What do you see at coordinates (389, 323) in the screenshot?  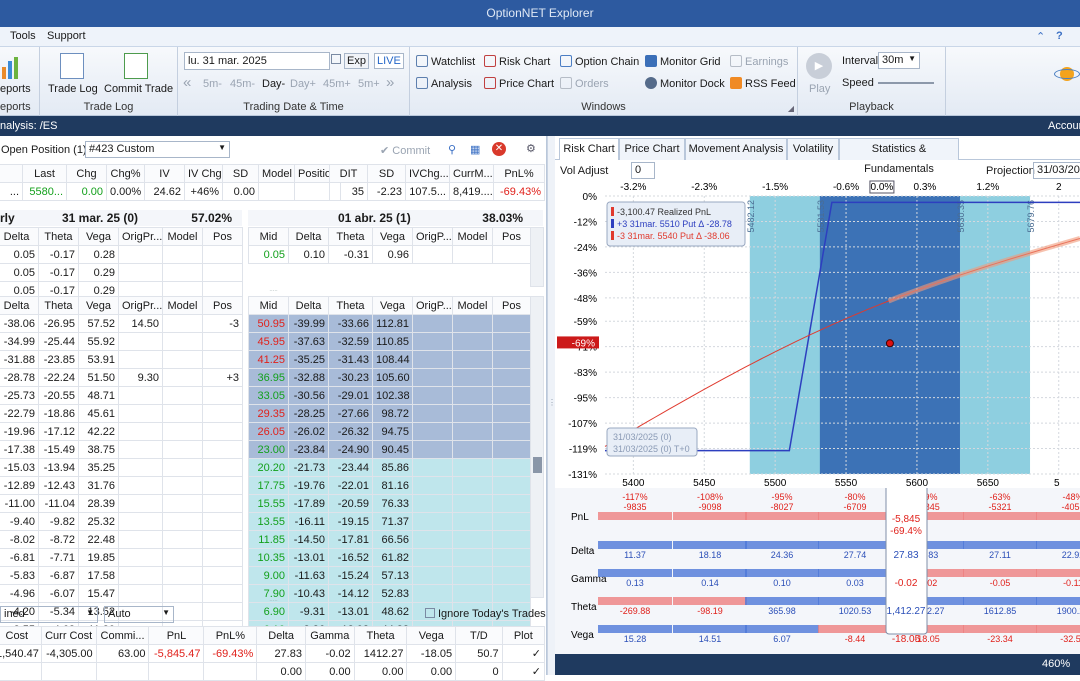 I see `table-row: 50.95 -39.99 -33.66 112.81` at bounding box center [389, 323].